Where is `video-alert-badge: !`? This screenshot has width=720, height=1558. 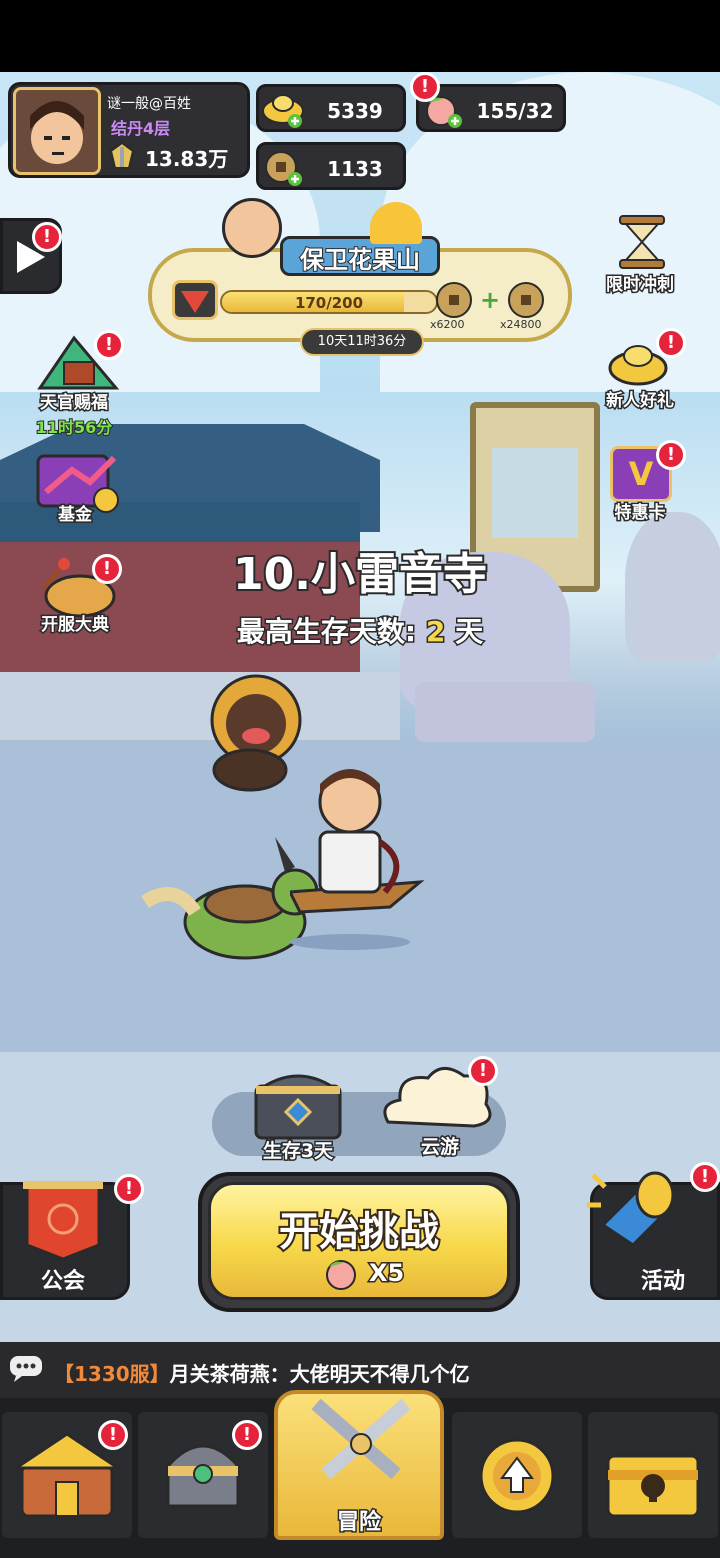
video-alert-badge: ! is located at coordinates (47, 237).